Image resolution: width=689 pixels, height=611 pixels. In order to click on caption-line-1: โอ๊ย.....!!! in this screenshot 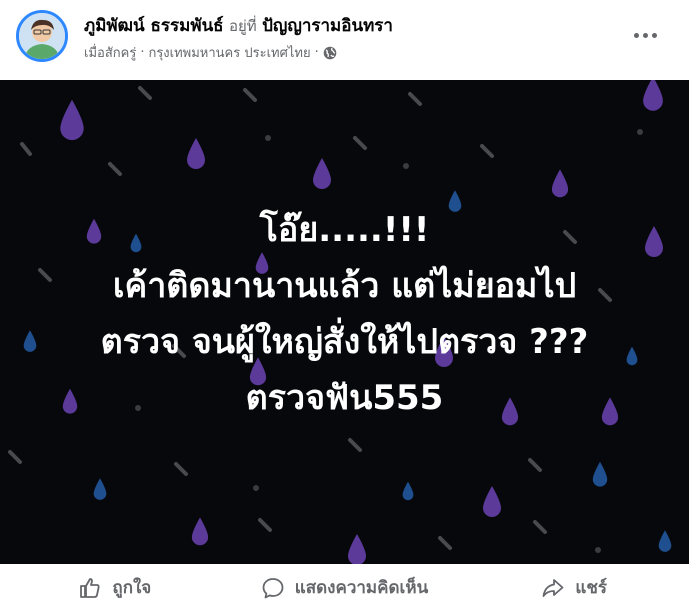, I will do `click(344, 230)`.